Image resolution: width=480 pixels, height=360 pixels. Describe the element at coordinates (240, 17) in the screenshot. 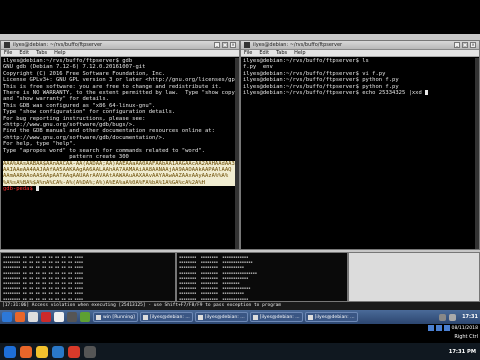

I see `letterbox-top` at that location.